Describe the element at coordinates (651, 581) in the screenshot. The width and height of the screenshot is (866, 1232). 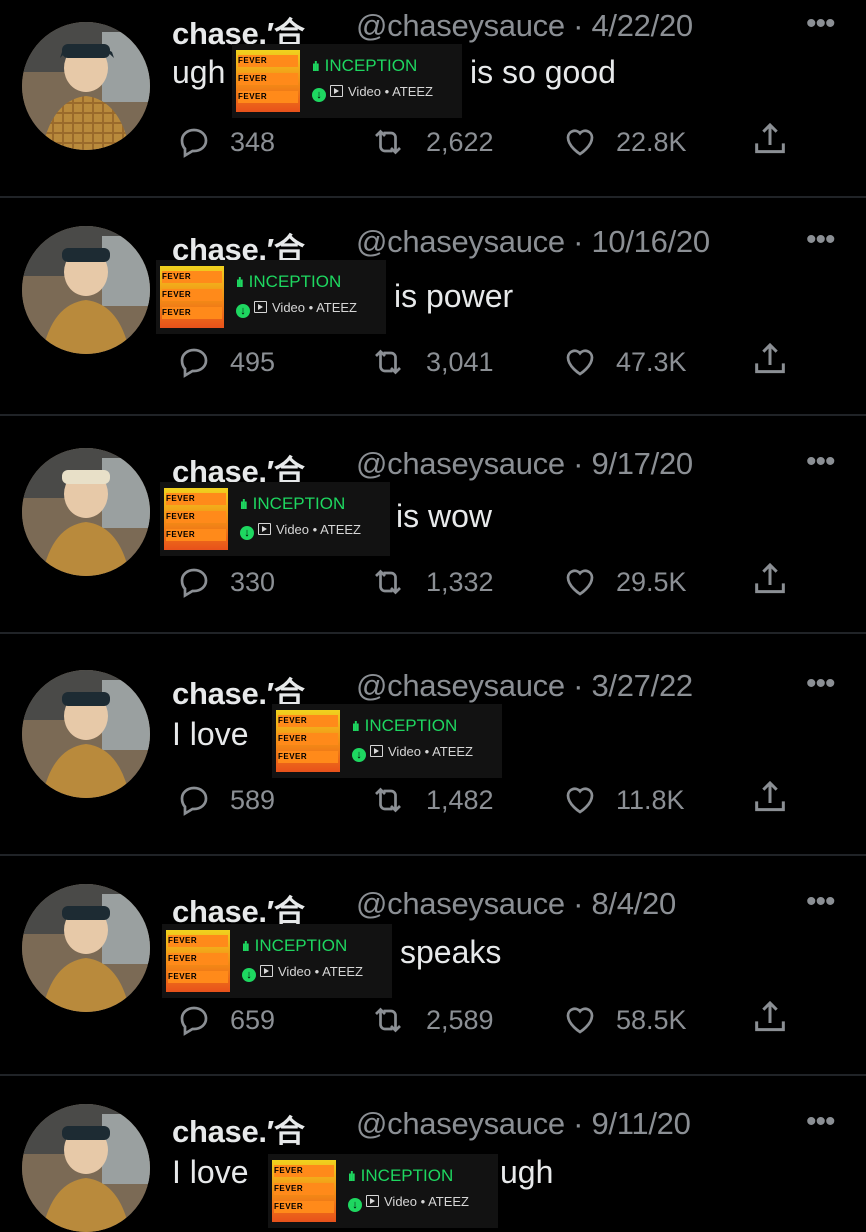
I see `like-count: 29.5K` at that location.